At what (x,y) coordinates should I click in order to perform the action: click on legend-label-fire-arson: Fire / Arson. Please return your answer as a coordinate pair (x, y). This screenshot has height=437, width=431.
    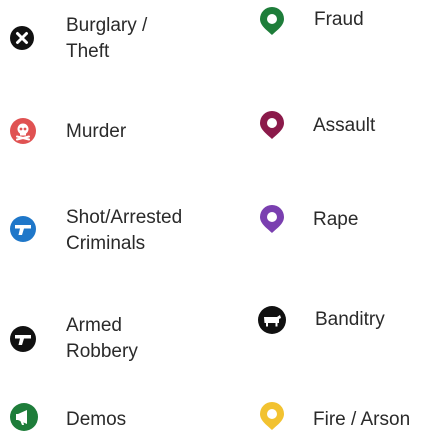
    Looking at the image, I should click on (362, 419).